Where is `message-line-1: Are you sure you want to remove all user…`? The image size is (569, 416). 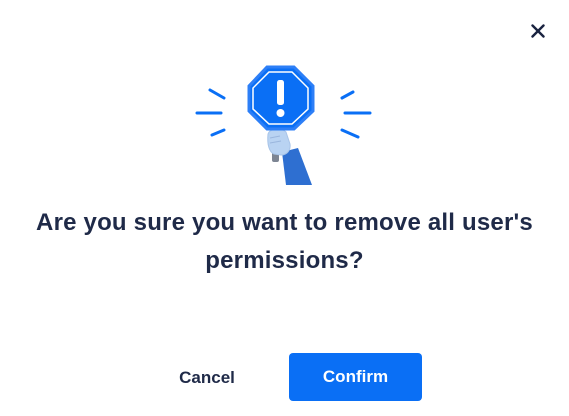 message-line-1: Are you sure you want to remove all user… is located at coordinates (284, 222).